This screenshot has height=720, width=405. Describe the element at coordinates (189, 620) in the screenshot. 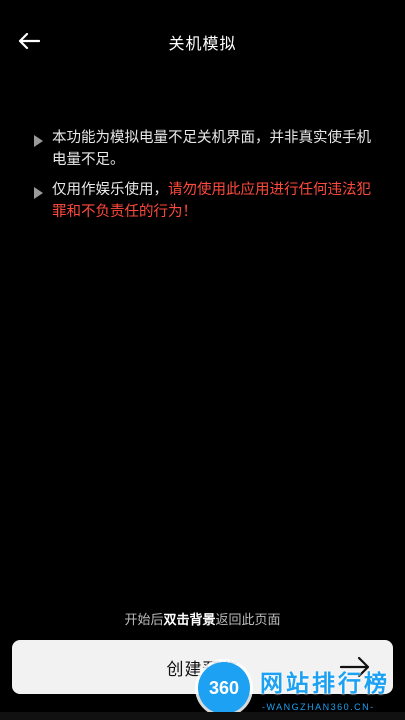

I see `hint-bold: 双击背景` at that location.